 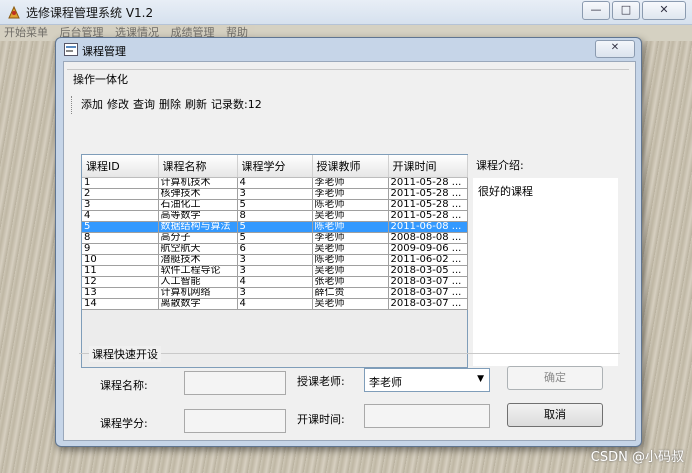 I want to click on cell-credit: 8, so click(x=275, y=216).